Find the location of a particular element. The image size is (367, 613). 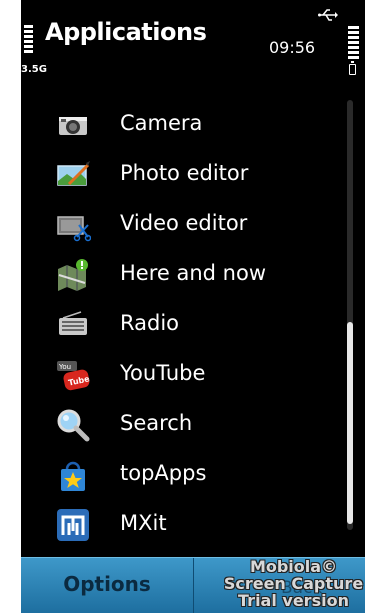

watermark-line: Trial version is located at coordinates (293, 600).